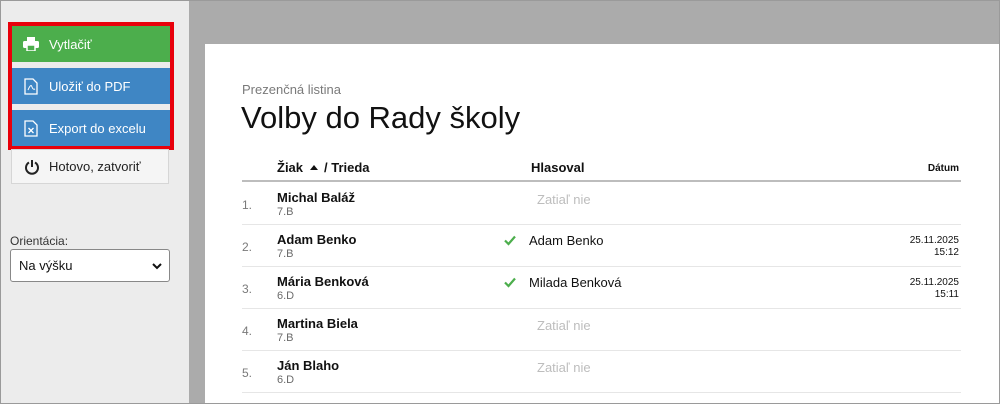  I want to click on export-actions-group: Vytlačiť Uložiť do PDF Export do excelu, so click(91, 86).